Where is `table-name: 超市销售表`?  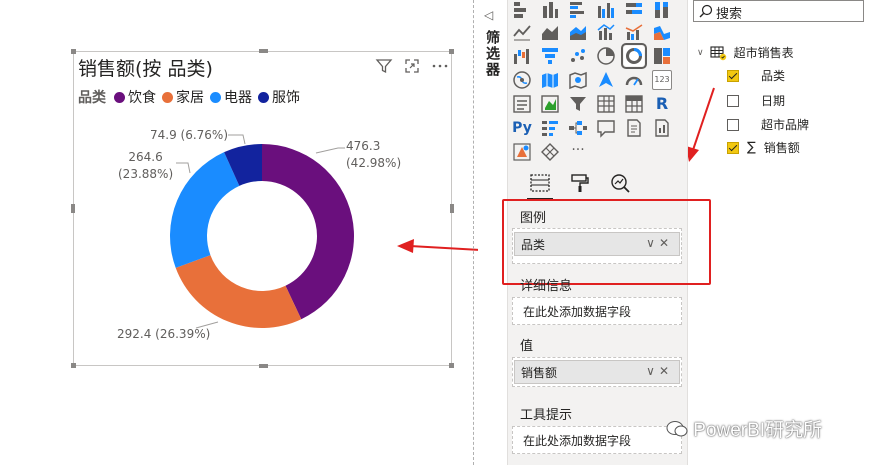 table-name: 超市销售表 is located at coordinates (763, 53).